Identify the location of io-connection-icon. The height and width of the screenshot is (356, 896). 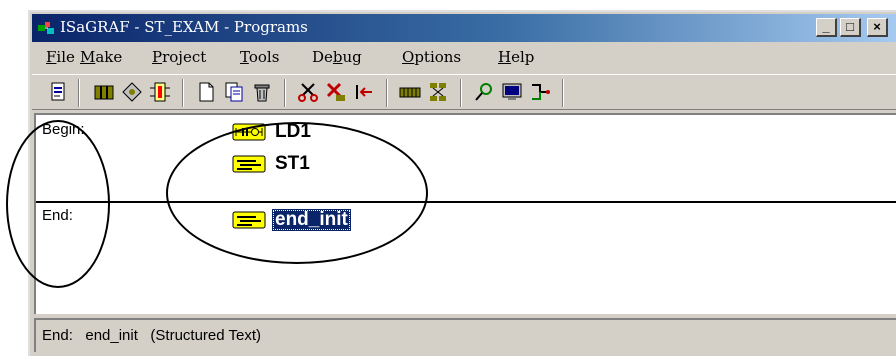
(160, 92).